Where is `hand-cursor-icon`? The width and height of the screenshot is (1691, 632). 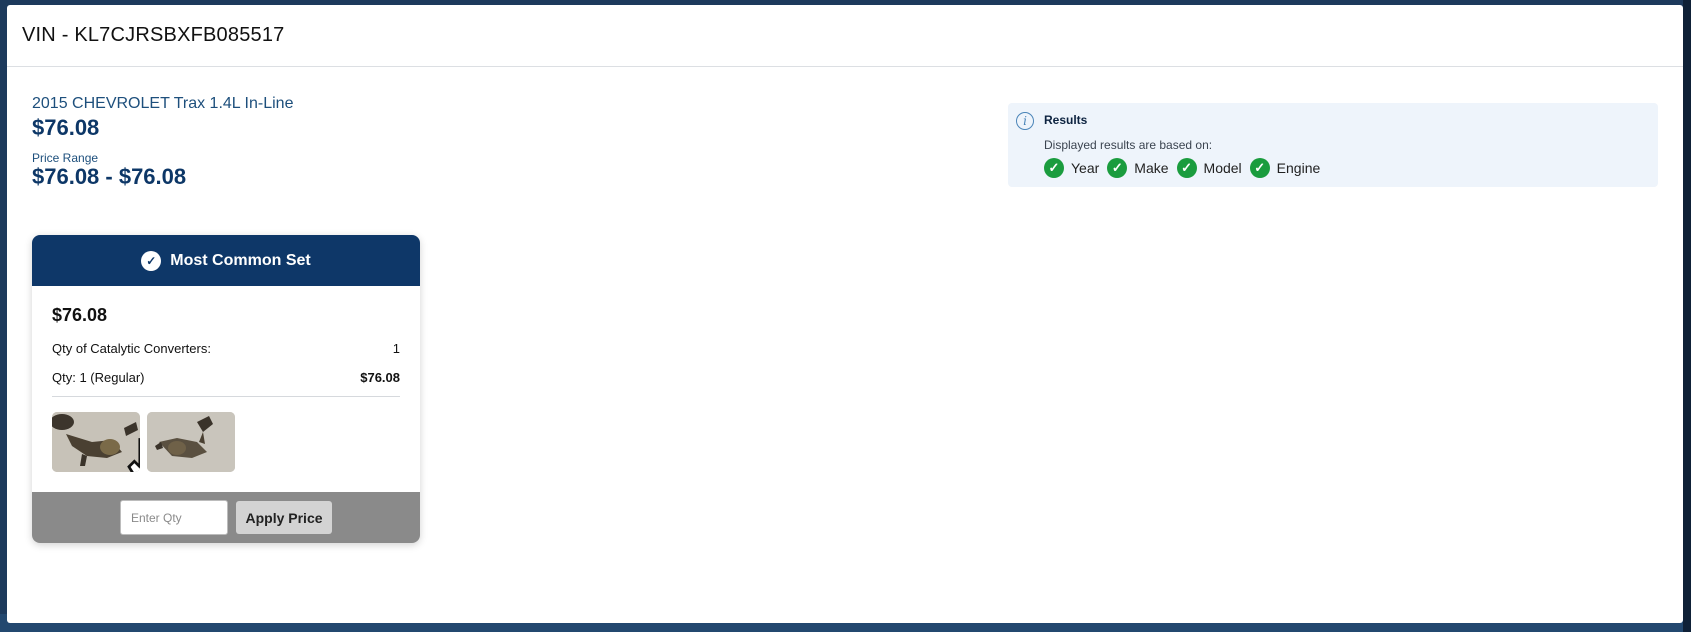
hand-cursor-icon is located at coordinates (133, 455).